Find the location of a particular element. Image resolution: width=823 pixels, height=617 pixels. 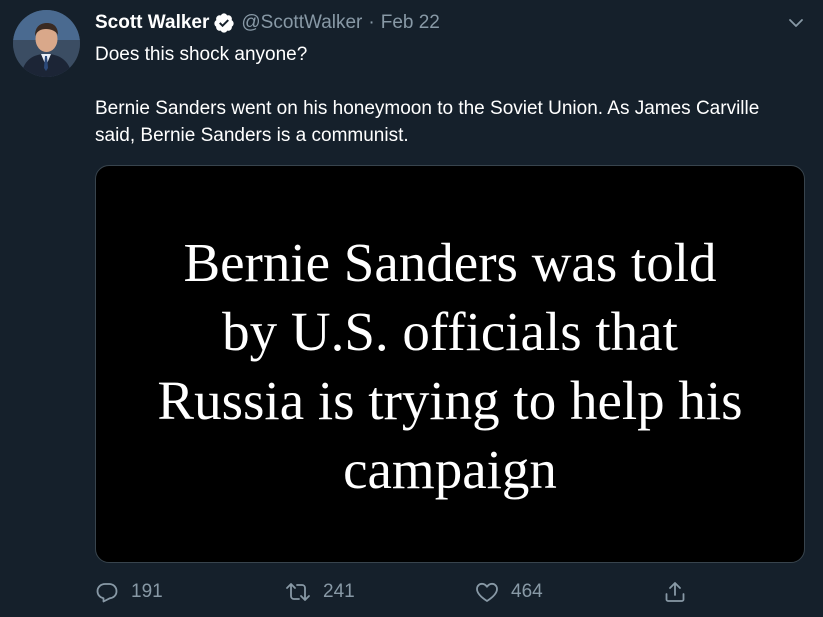

retweet-button: 241 is located at coordinates (320, 592).